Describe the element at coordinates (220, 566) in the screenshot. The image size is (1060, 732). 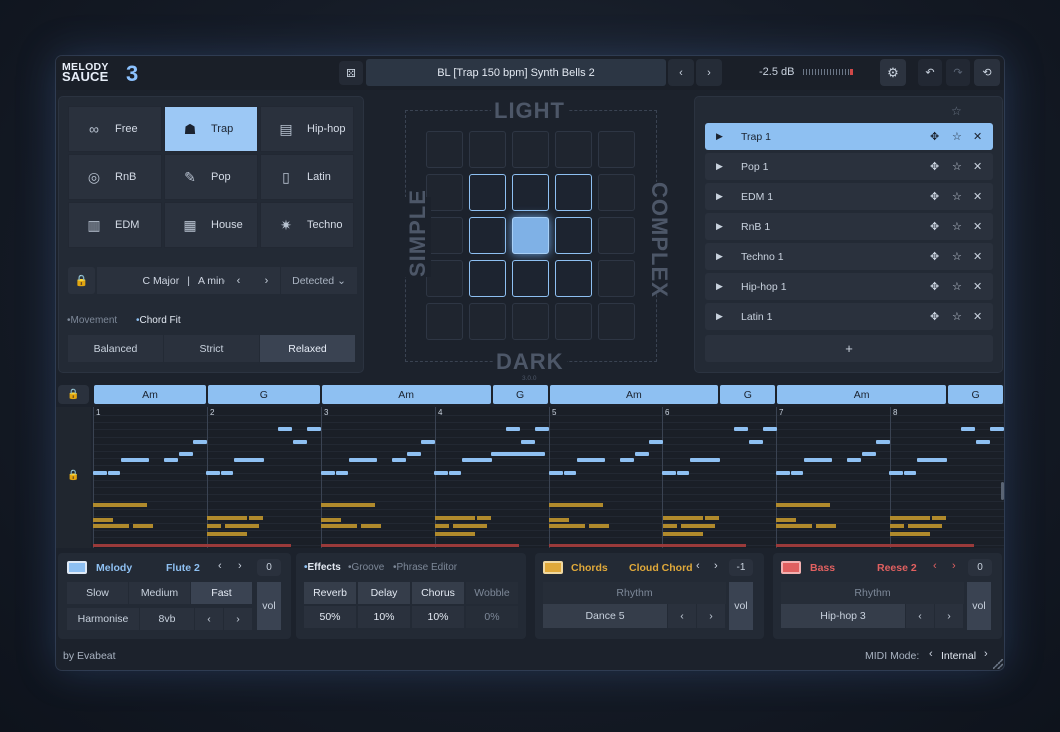
I see `melody-prev-icon: ‹` at that location.